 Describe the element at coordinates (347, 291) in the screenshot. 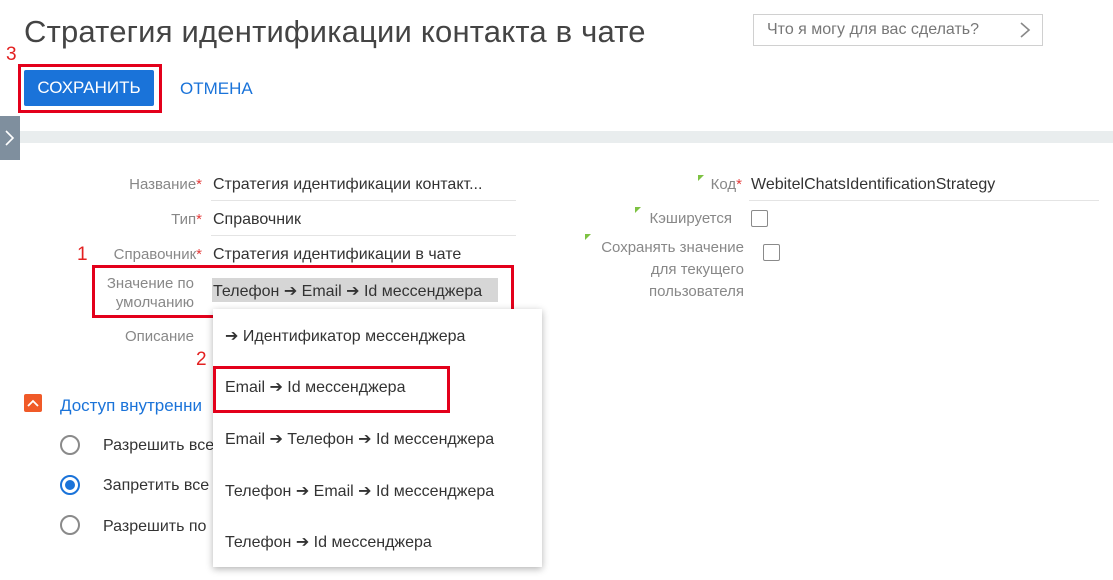

I see `default-value-field: Телефон ➔ Email ➔ Id мессенджера` at that location.